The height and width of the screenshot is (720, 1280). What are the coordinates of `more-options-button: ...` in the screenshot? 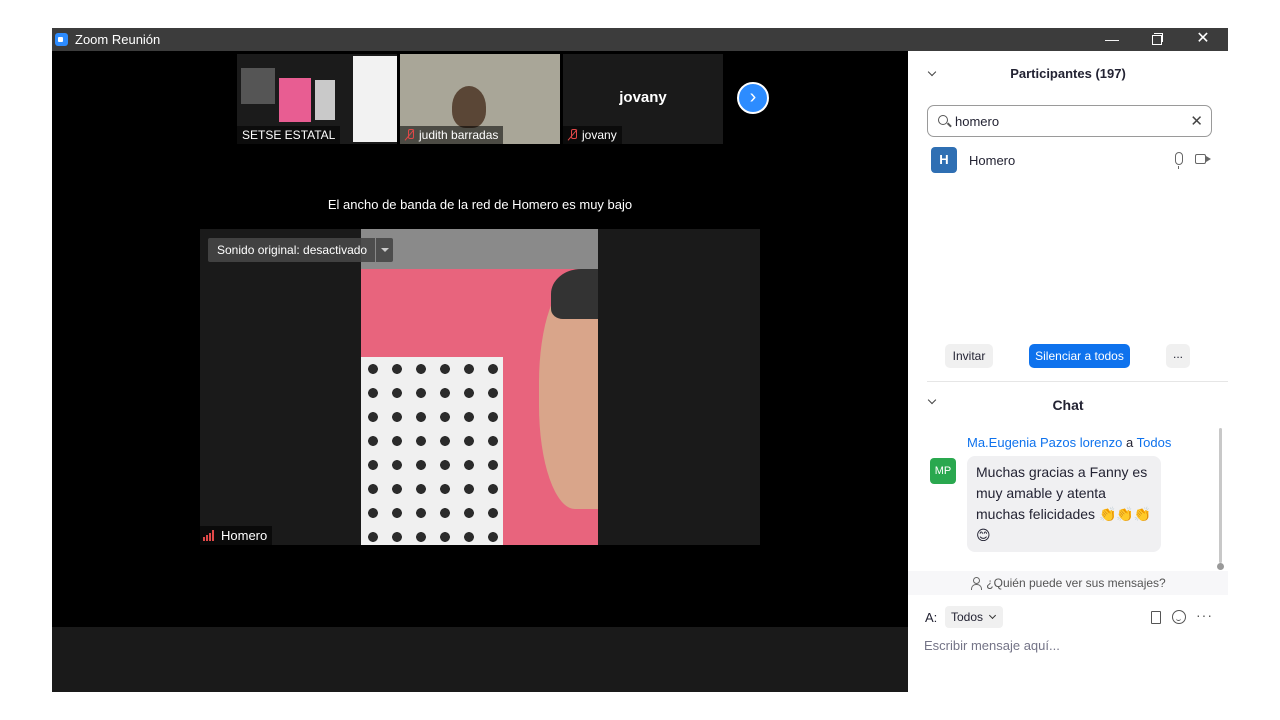 It's located at (1178, 356).